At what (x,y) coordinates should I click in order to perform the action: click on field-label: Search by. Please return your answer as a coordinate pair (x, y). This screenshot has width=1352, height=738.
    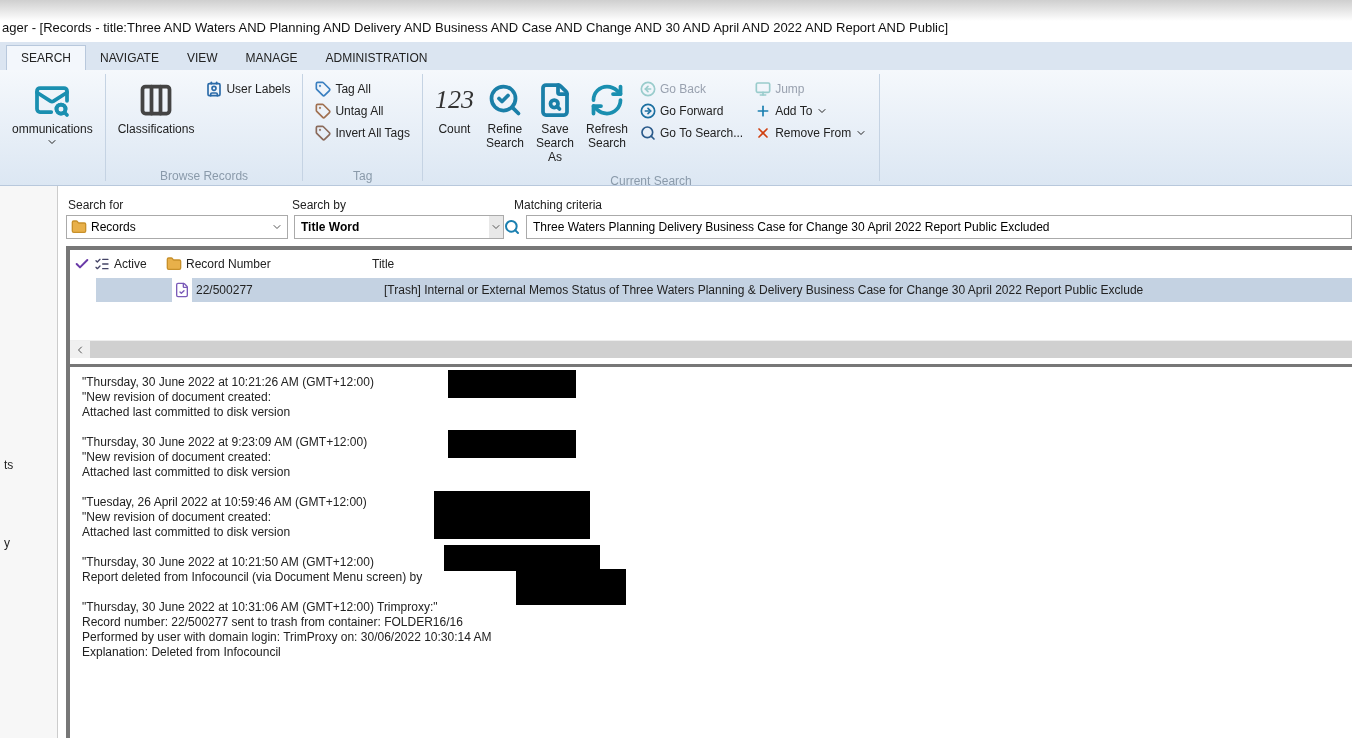
    Looking at the image, I should click on (320, 205).